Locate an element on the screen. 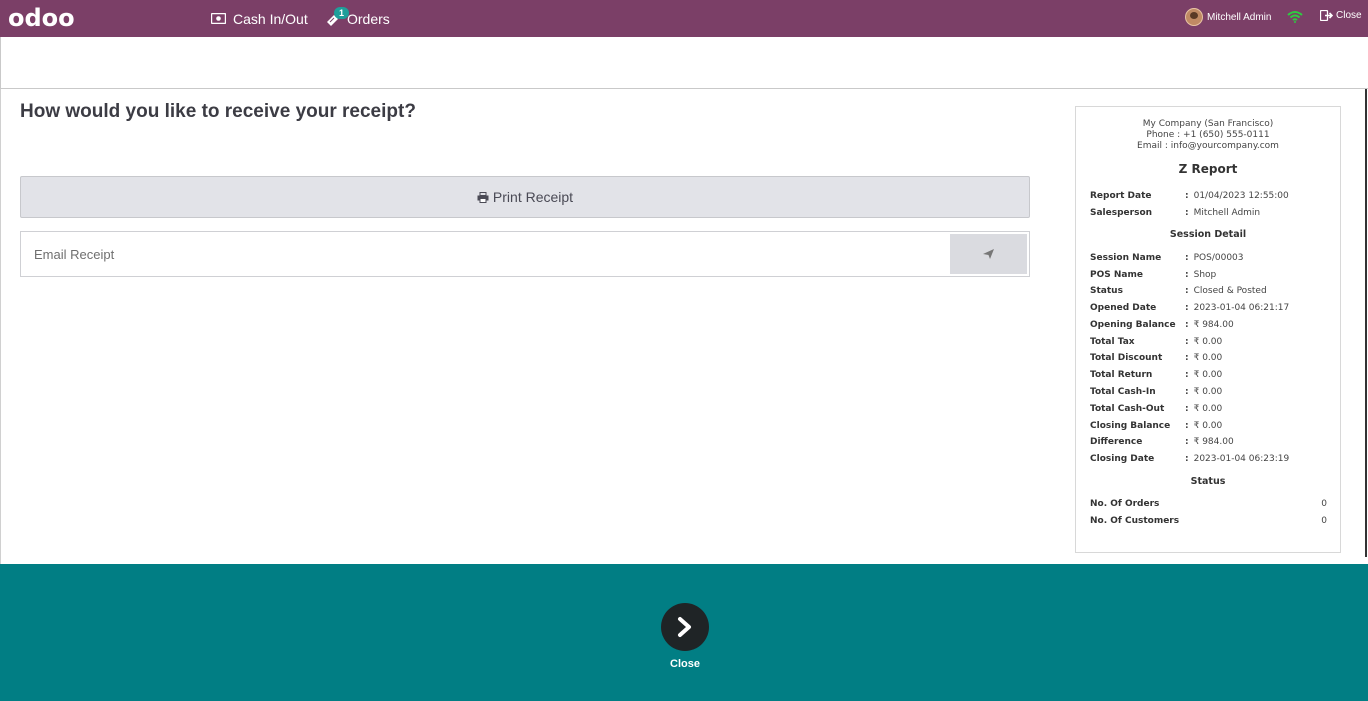  row-value: Mitchell Admin is located at coordinates (1223, 213).